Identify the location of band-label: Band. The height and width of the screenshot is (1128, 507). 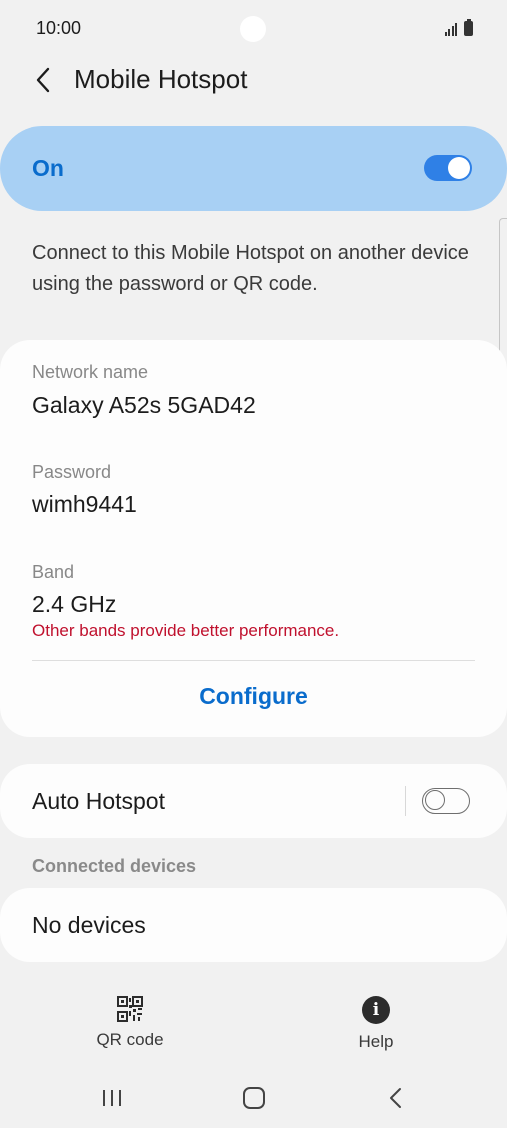
(53, 572).